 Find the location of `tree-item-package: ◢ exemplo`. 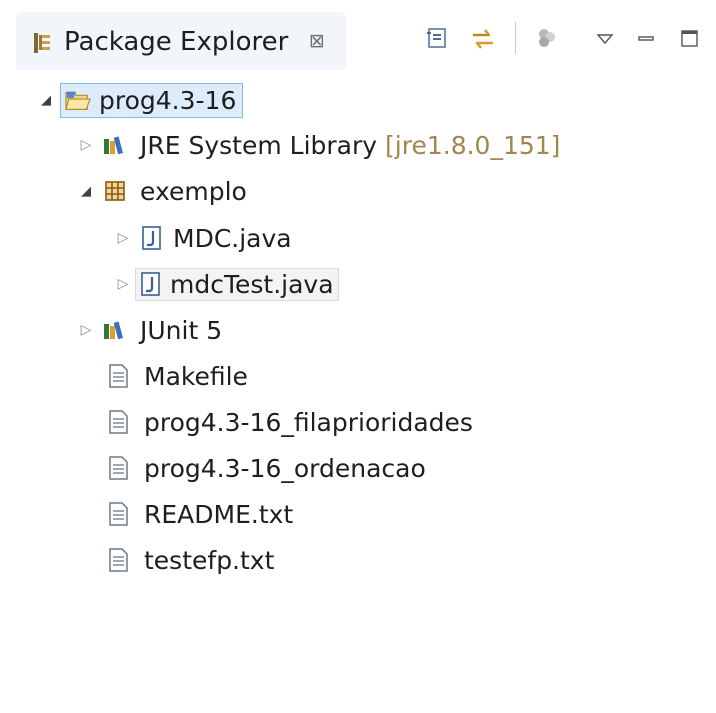

tree-item-package: ◢ exemplo is located at coordinates (163, 191).